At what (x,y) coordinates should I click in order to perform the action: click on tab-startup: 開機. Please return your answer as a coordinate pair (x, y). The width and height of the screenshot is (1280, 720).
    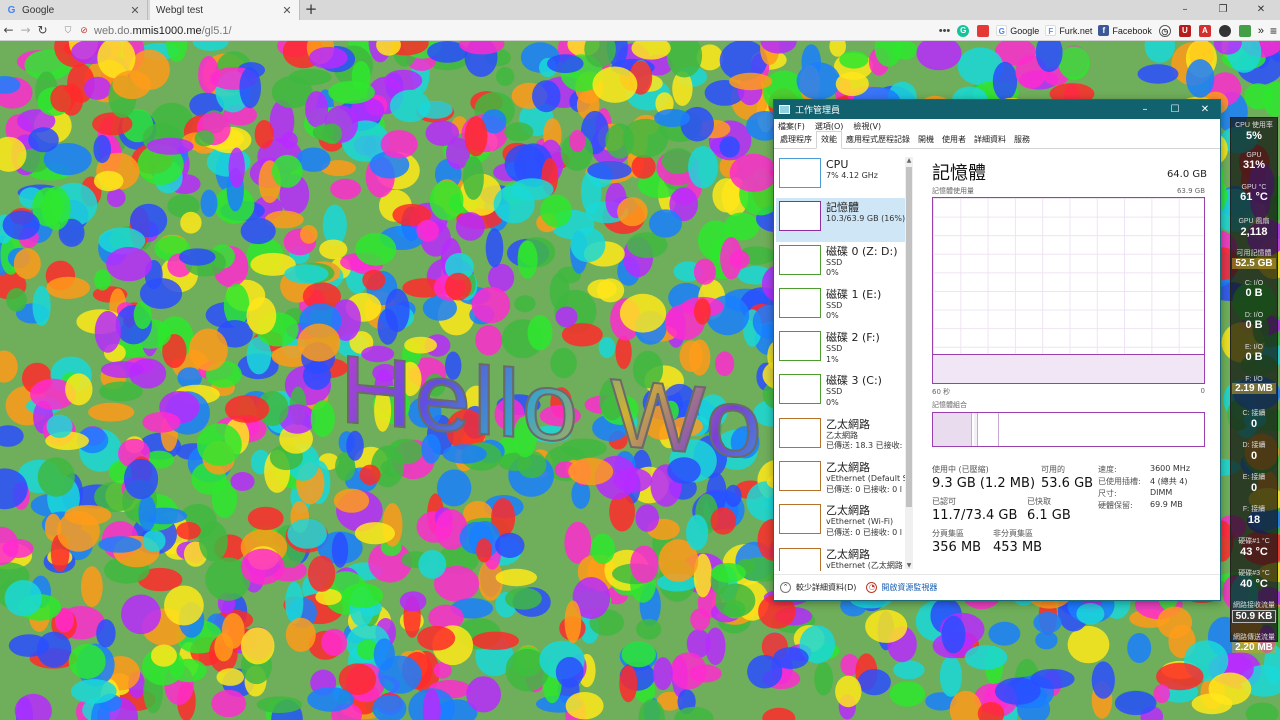
    Looking at the image, I should click on (926, 141).